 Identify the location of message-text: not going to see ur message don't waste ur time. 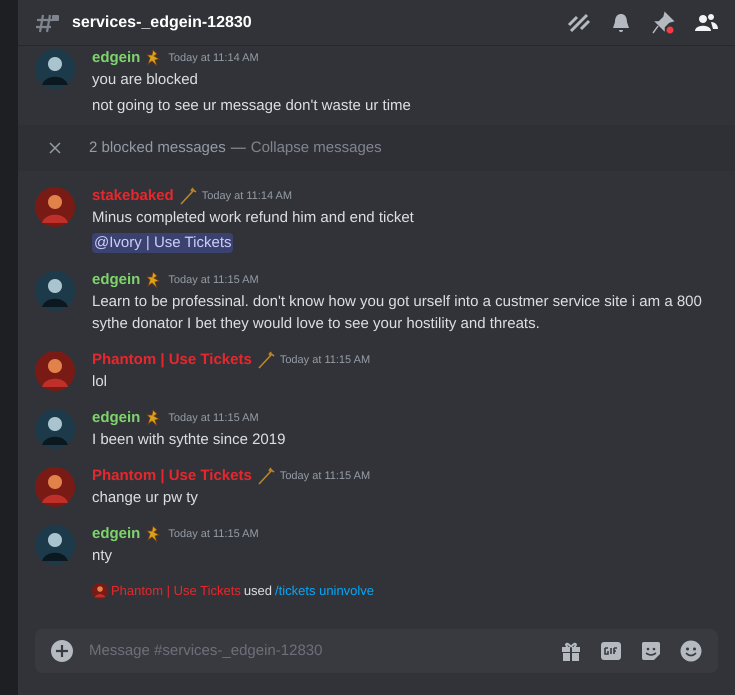
(252, 106).